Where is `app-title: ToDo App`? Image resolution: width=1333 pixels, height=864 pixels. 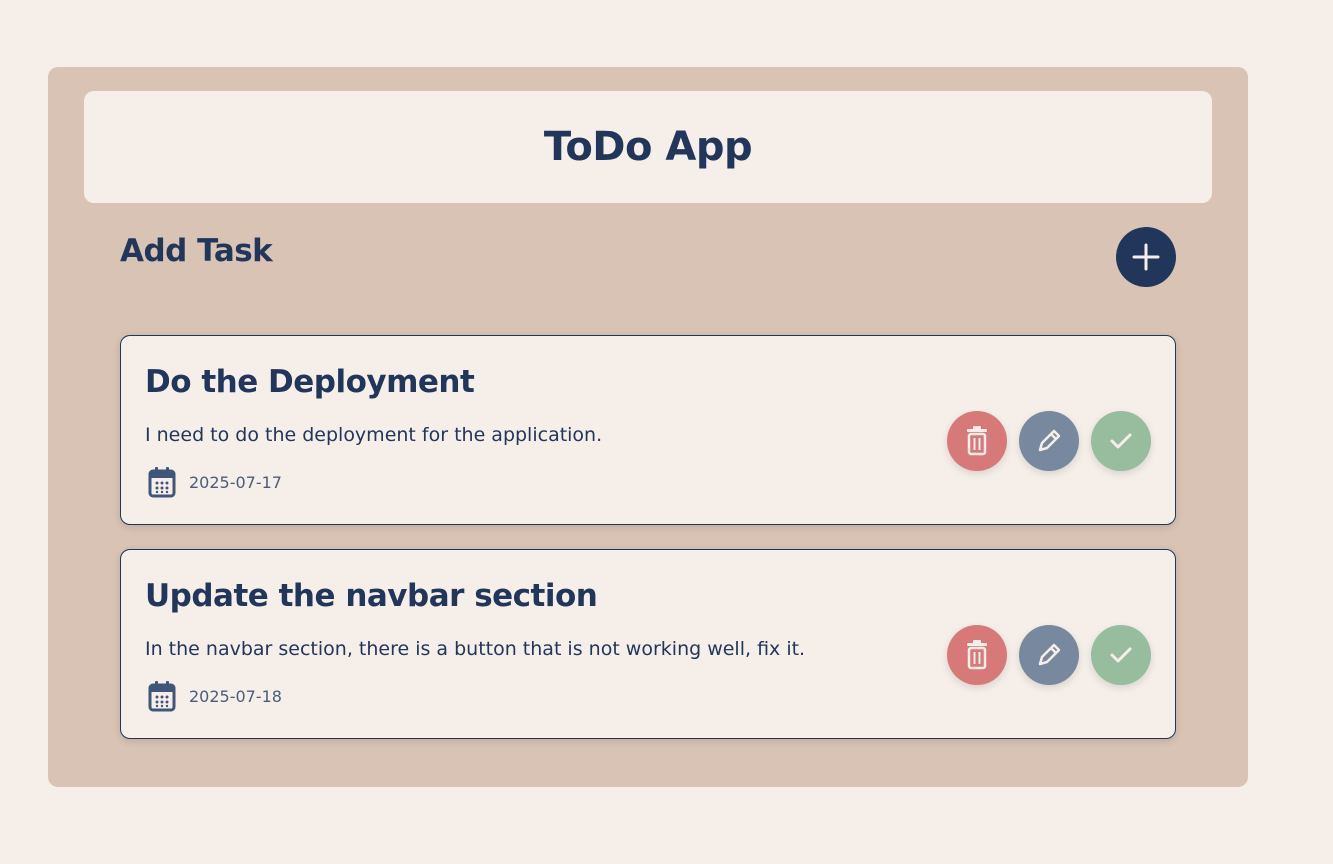
app-title: ToDo App is located at coordinates (648, 147).